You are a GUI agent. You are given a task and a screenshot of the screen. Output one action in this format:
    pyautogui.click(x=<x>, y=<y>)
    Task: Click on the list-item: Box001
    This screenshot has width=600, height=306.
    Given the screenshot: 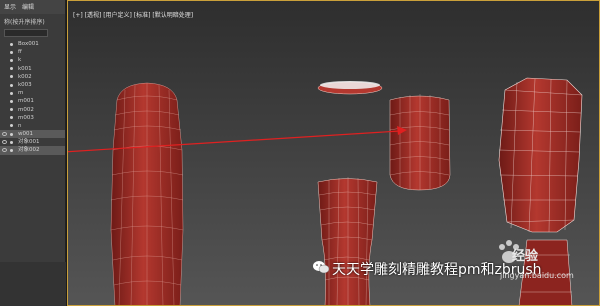 What is the action you would take?
    pyautogui.click(x=32, y=44)
    